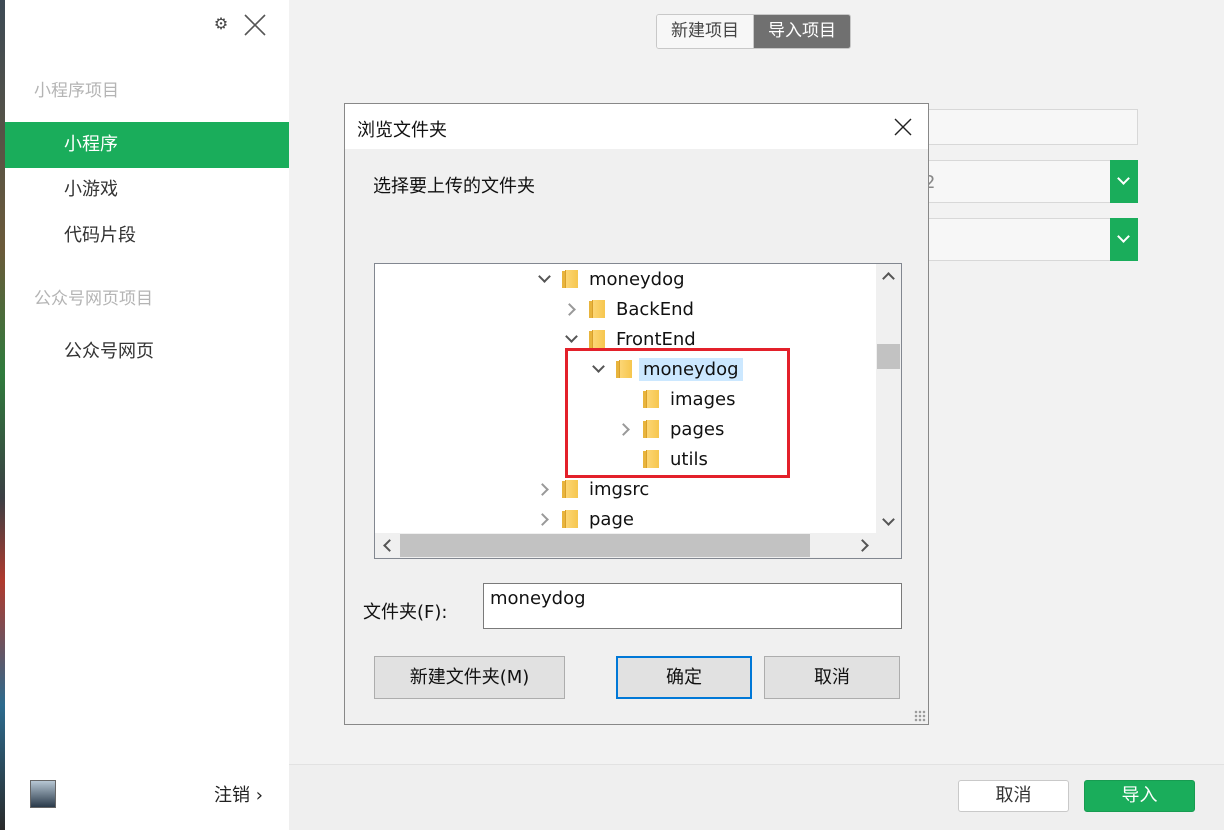 Image resolution: width=1224 pixels, height=830 pixels. Describe the element at coordinates (76, 91) in the screenshot. I see `section-title-miniprogram: 小程序项目` at that location.